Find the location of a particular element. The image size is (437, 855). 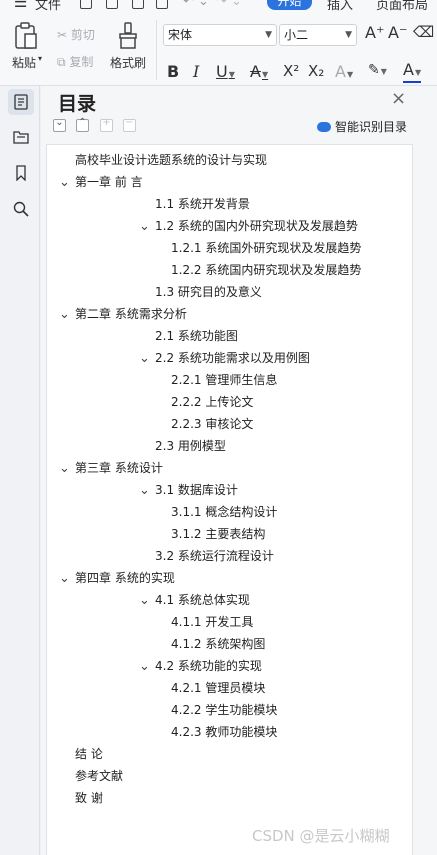

chapter-icon is located at coordinates (21, 137).